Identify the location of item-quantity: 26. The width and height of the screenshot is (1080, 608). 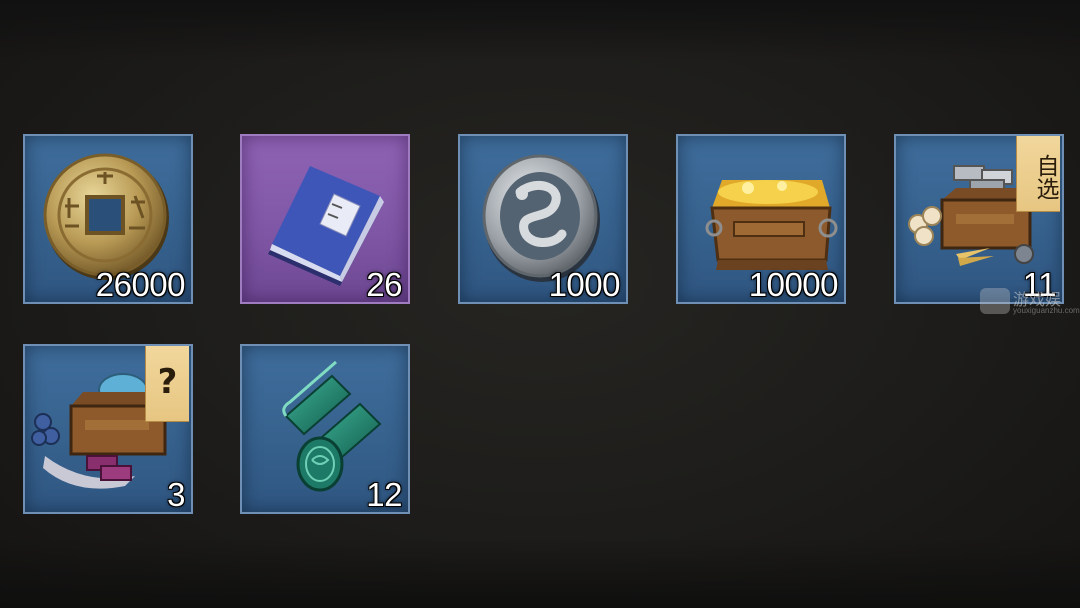
(384, 284).